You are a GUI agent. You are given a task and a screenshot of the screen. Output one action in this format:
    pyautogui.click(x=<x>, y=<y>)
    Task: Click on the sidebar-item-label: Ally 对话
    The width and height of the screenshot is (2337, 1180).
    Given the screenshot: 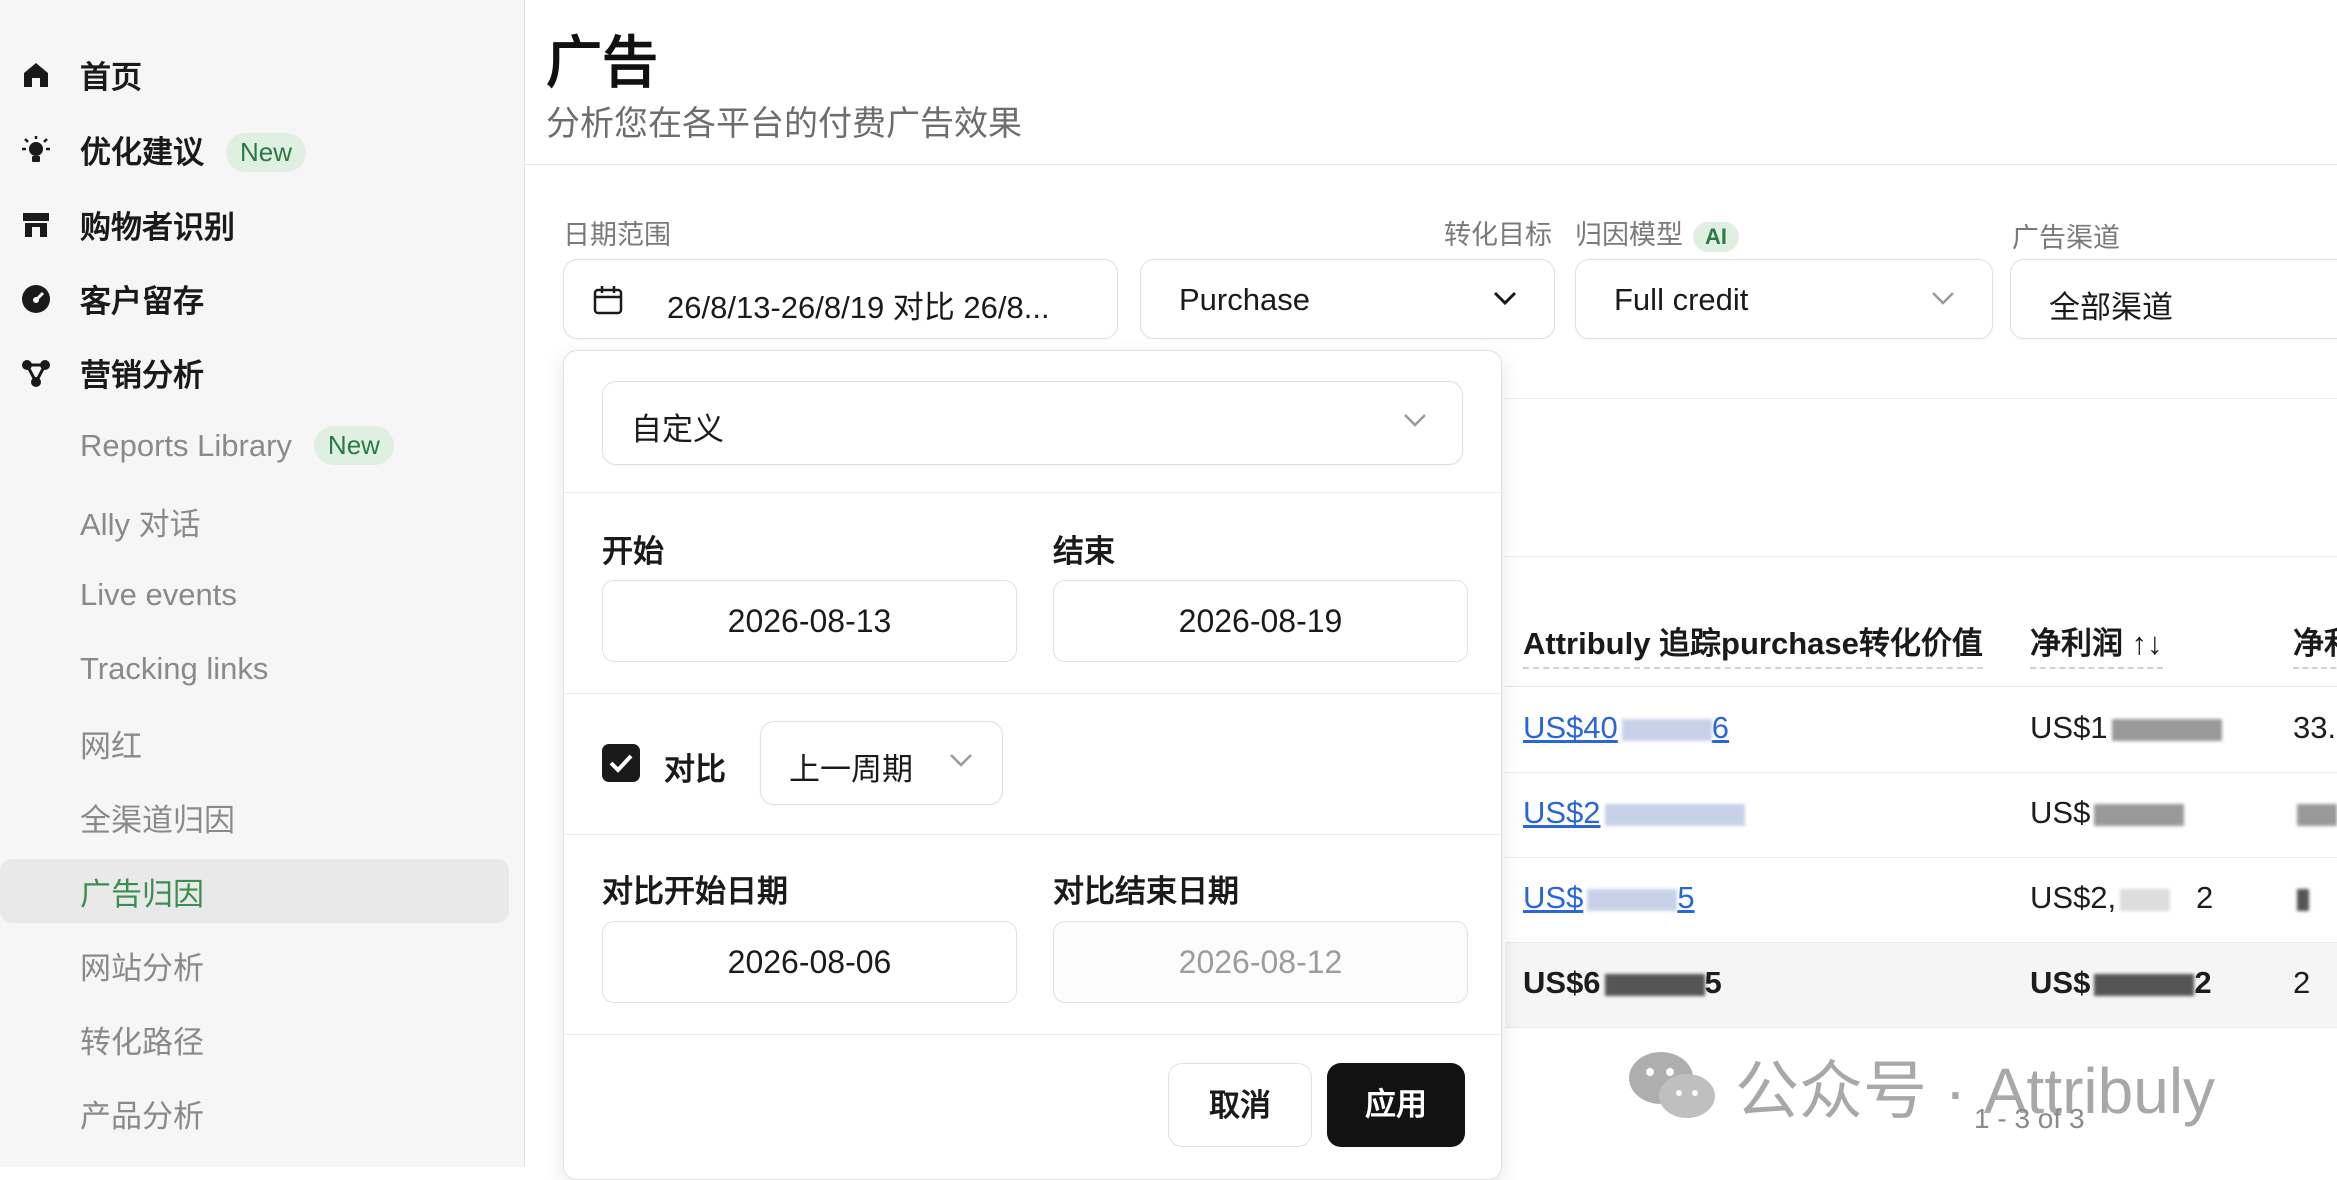 What is the action you would take?
    pyautogui.click(x=140, y=524)
    